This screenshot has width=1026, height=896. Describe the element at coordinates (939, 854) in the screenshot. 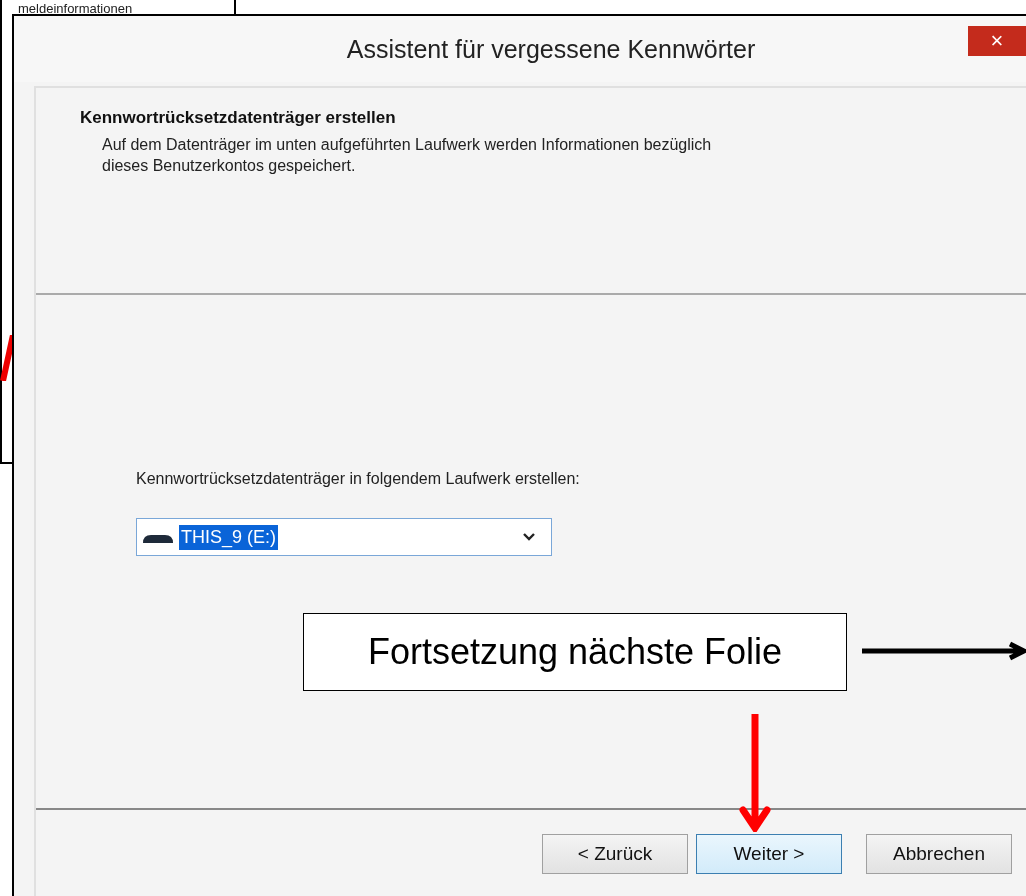

I see `wizard-button: Abbrechen` at that location.